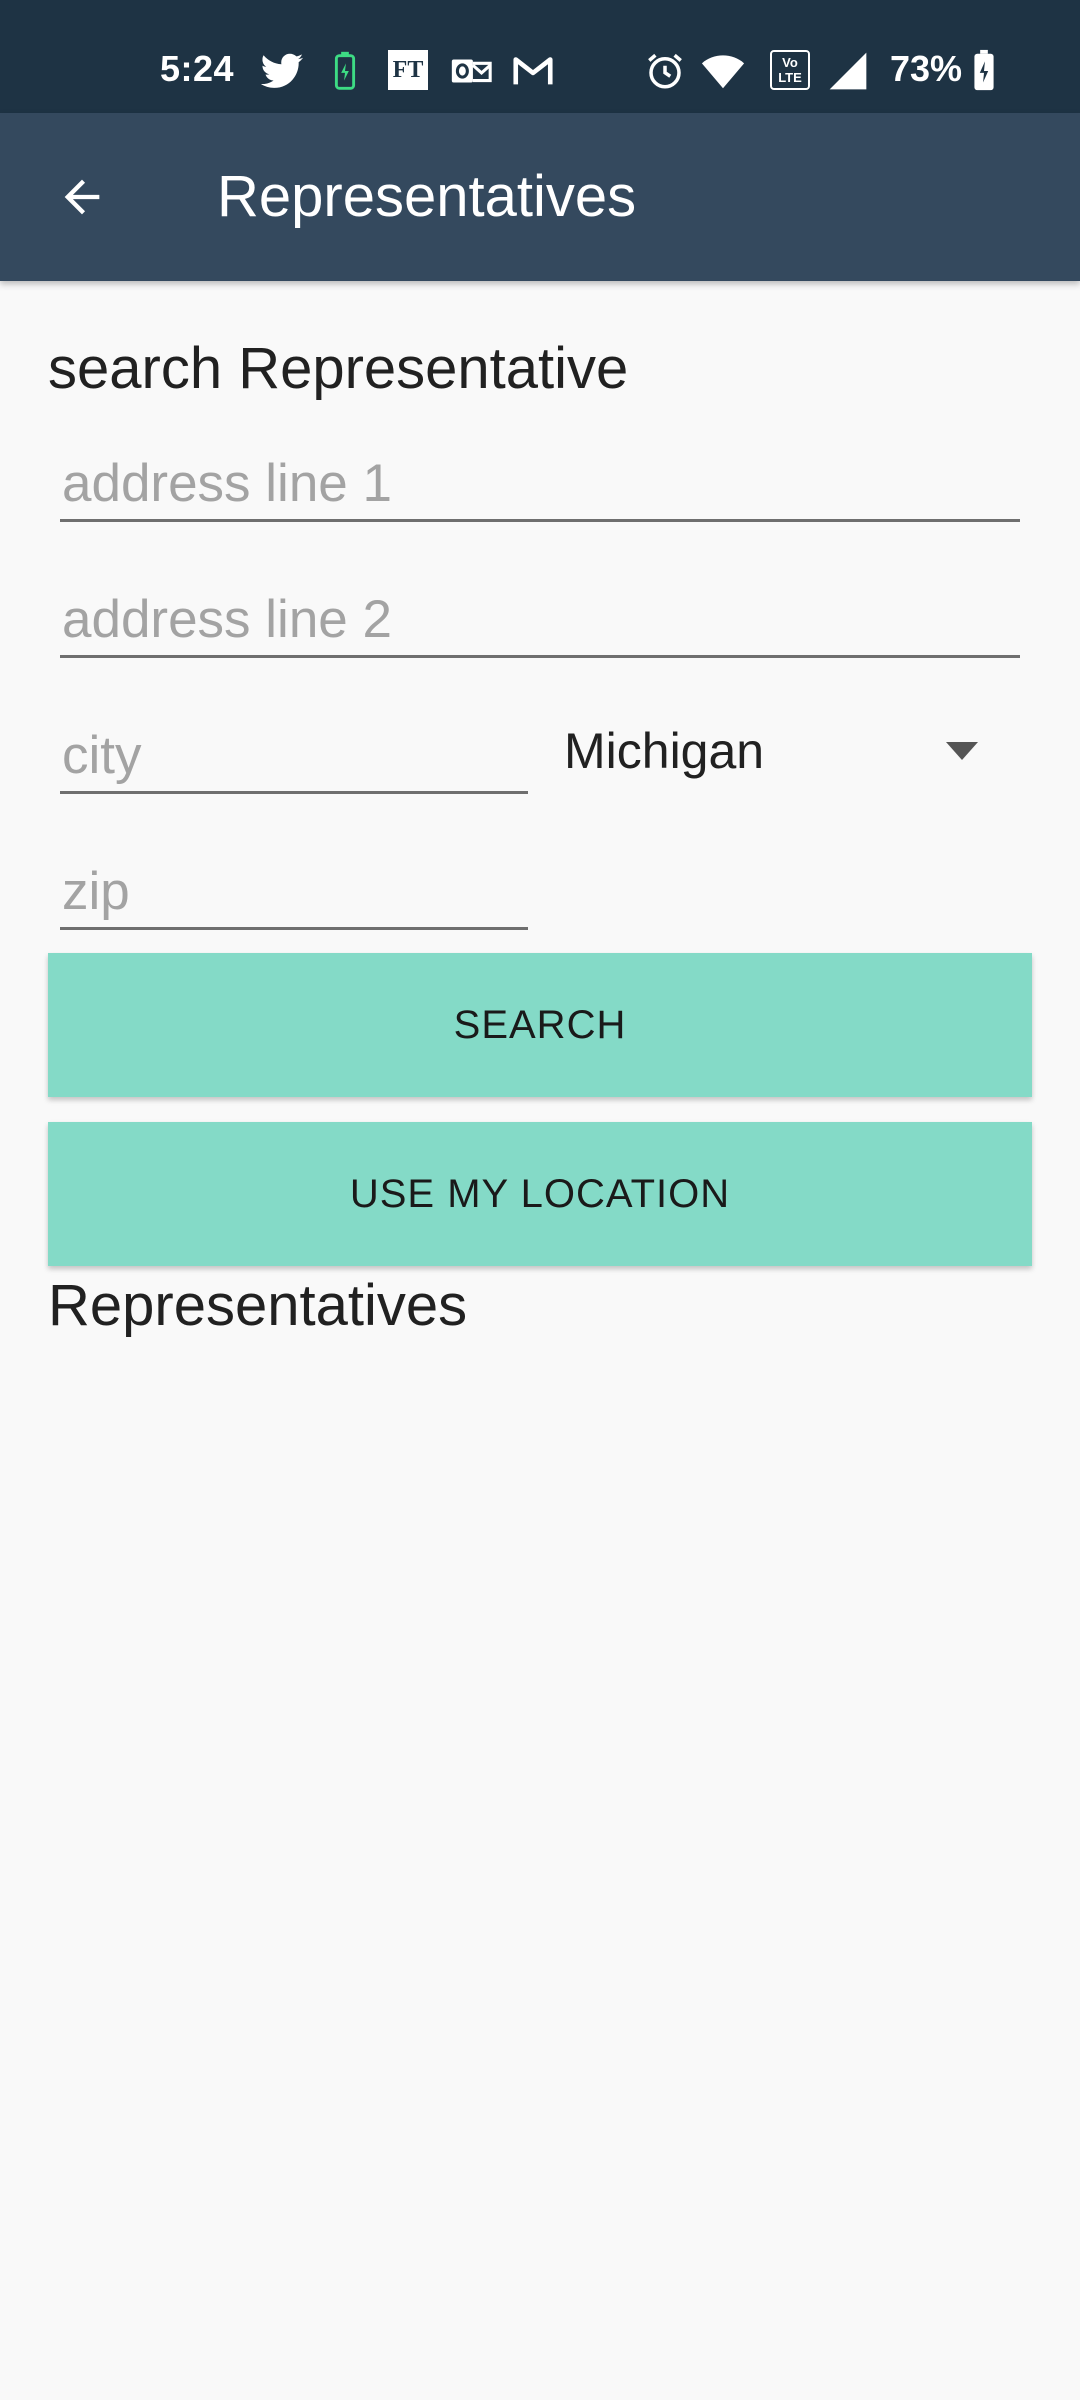 The width and height of the screenshot is (1080, 2400). What do you see at coordinates (984, 70) in the screenshot?
I see `battery-icon` at bounding box center [984, 70].